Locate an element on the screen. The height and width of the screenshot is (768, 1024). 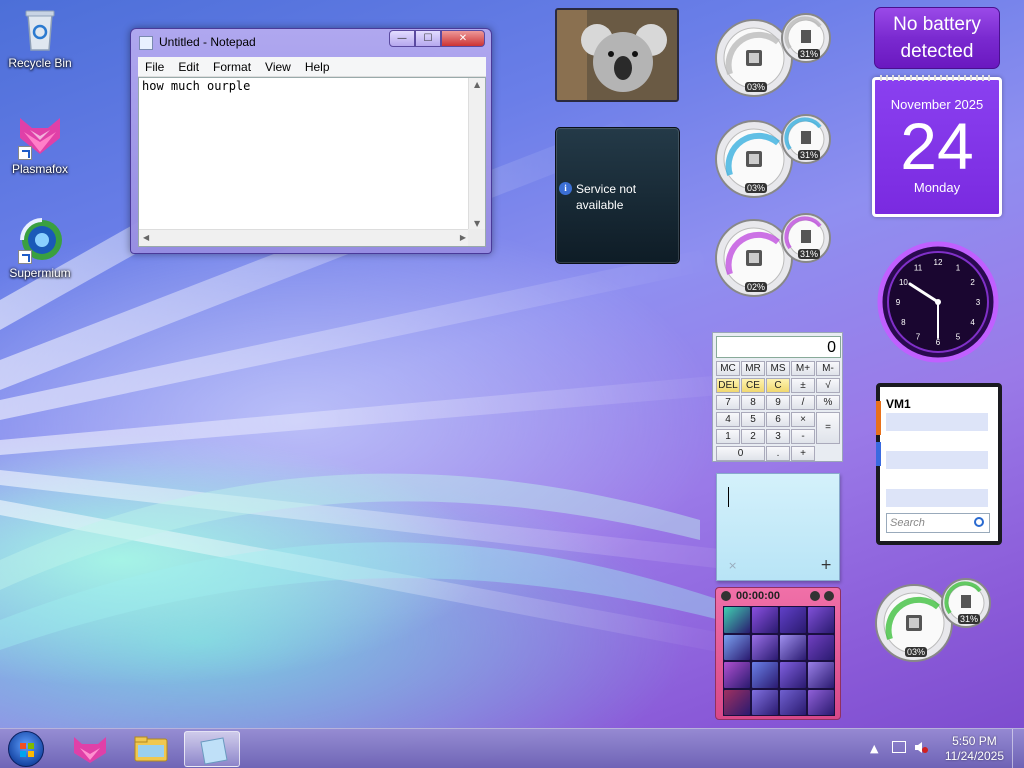
delete-note-icon: × is located at coordinates (732, 565).